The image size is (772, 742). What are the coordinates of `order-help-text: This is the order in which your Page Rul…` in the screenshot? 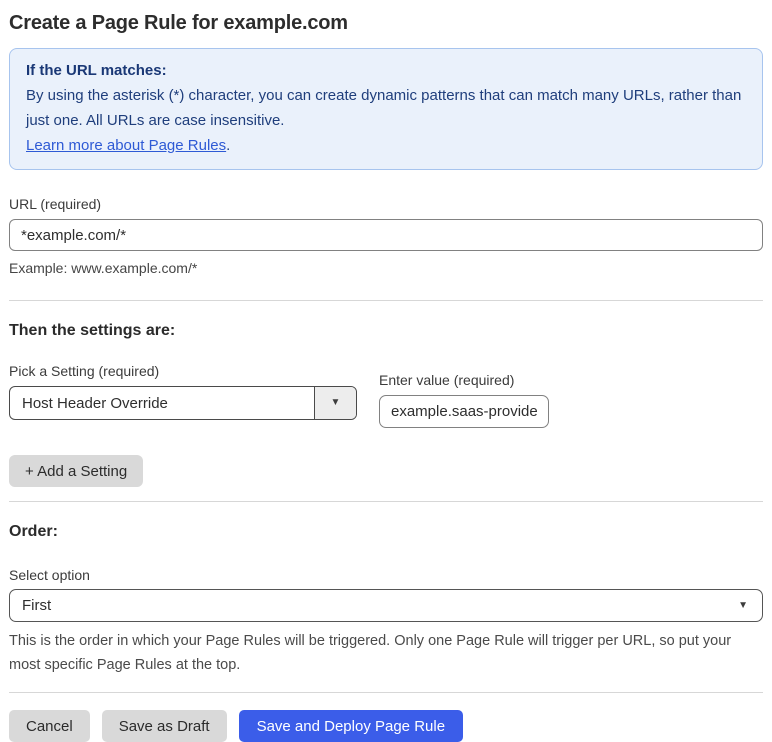 It's located at (370, 653).